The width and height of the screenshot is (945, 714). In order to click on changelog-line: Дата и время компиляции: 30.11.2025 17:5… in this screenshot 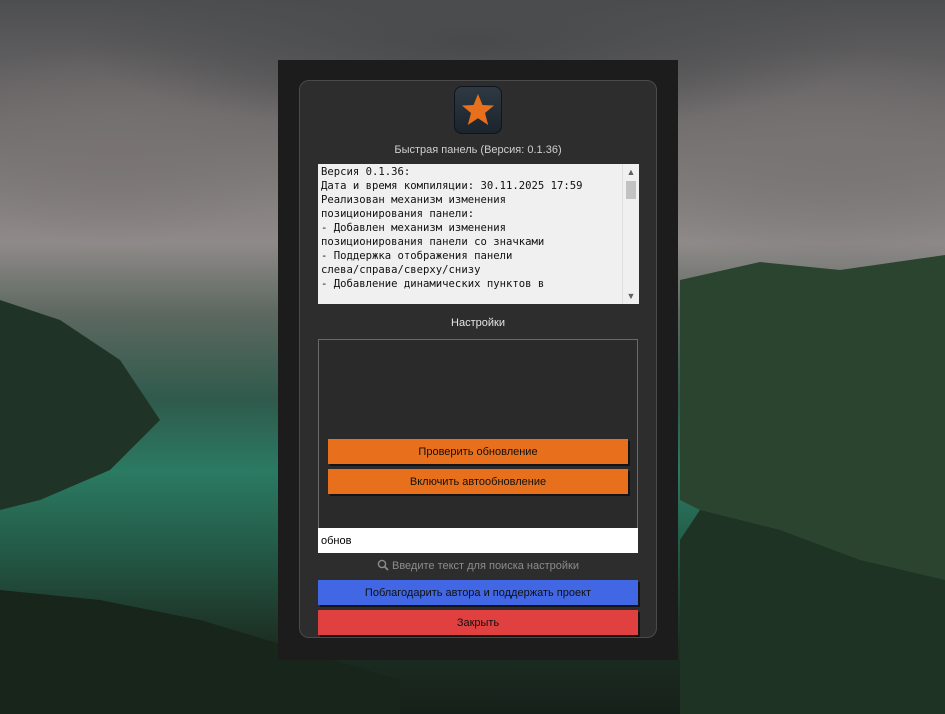, I will do `click(452, 186)`.